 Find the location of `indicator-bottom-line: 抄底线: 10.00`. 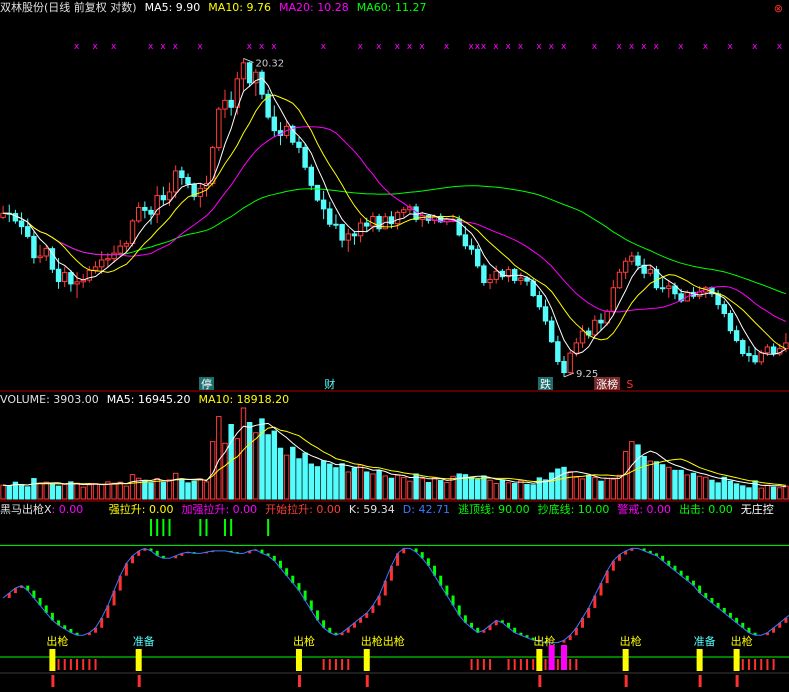

indicator-bottom-line: 抄底线: 10.00 is located at coordinates (573, 509).